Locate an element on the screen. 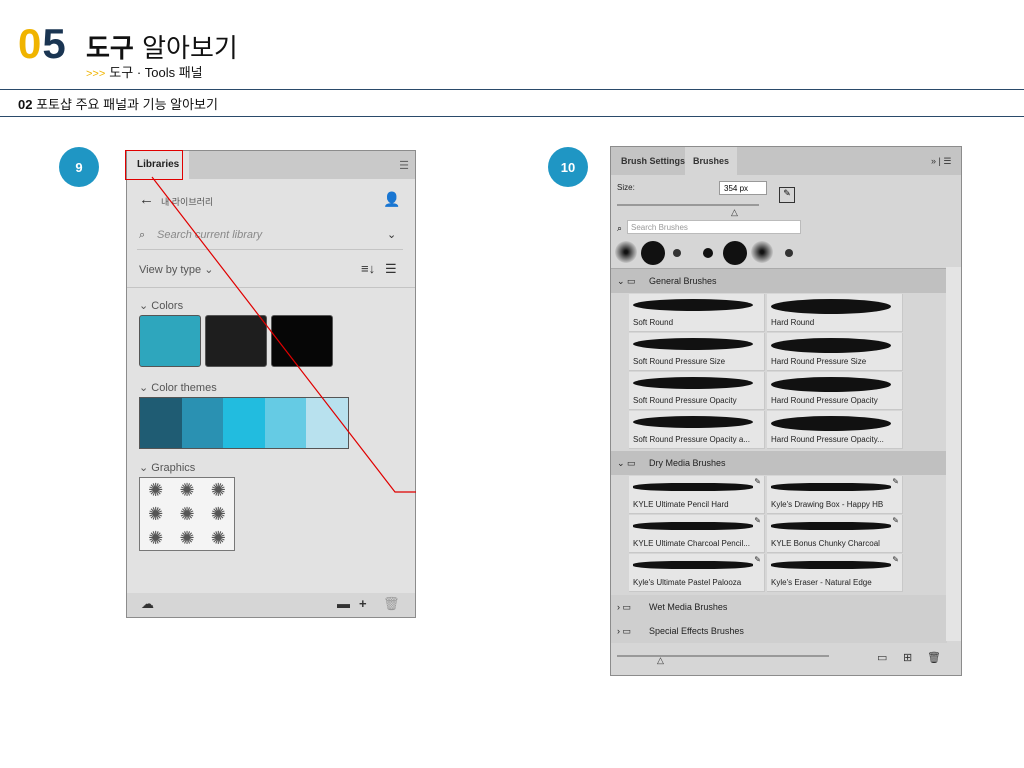 This screenshot has height=768, width=1024. group-wet-media-brushes: › ▭ Wet Media Brushes is located at coordinates (779, 607).